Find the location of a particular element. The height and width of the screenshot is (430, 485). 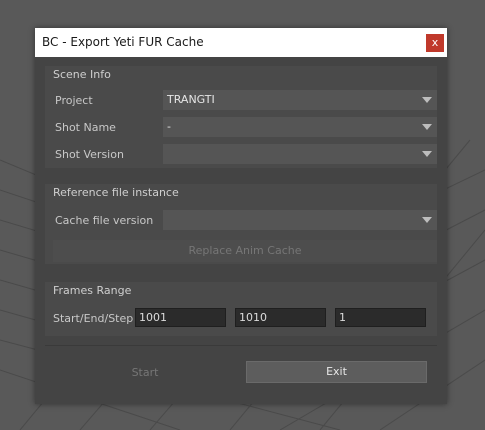

exit-button: Exit is located at coordinates (336, 372).